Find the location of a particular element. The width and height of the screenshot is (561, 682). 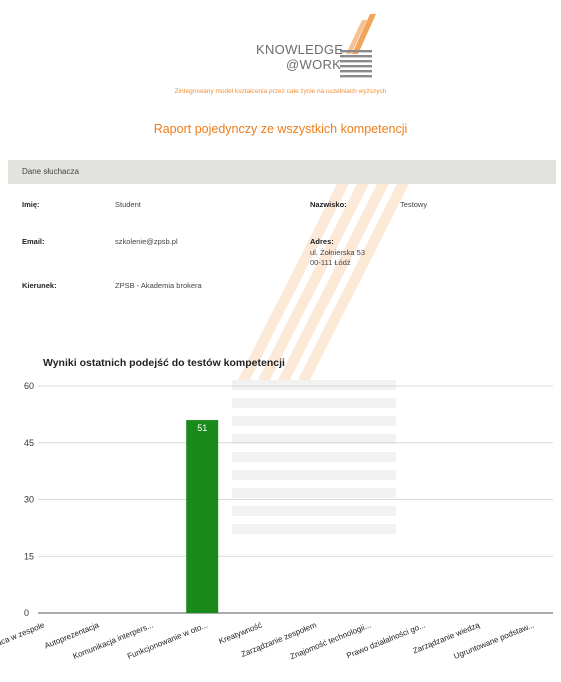

last-name-value: Testowy is located at coordinates (414, 204).